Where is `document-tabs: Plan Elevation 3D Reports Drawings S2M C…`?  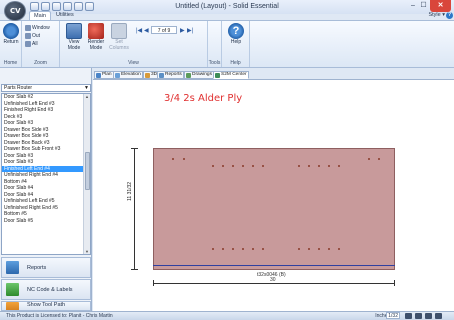
document-tabs: Plan Elevation 3D Reports Drawings S2M C… is located at coordinates (273, 75).